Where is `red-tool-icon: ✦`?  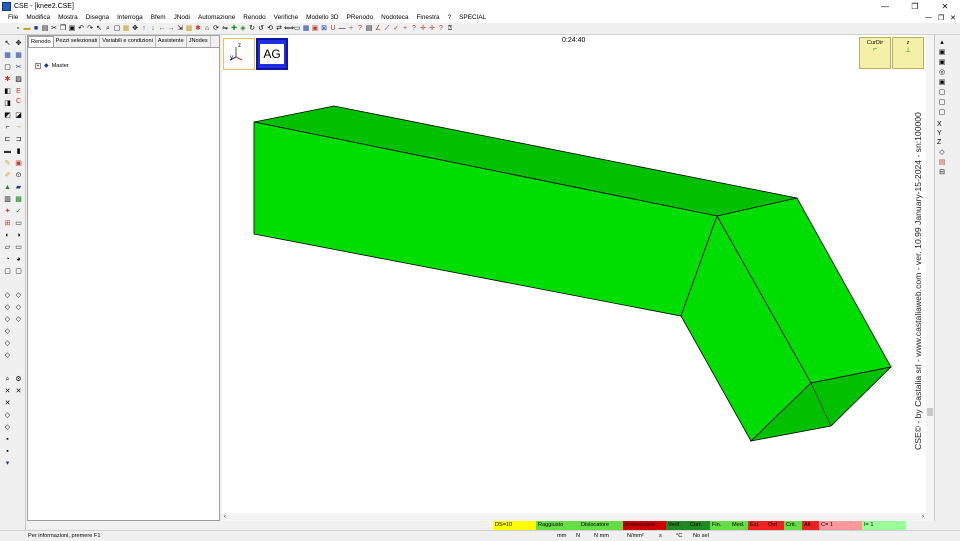
red-tool-icon: ✦ is located at coordinates (7, 211).